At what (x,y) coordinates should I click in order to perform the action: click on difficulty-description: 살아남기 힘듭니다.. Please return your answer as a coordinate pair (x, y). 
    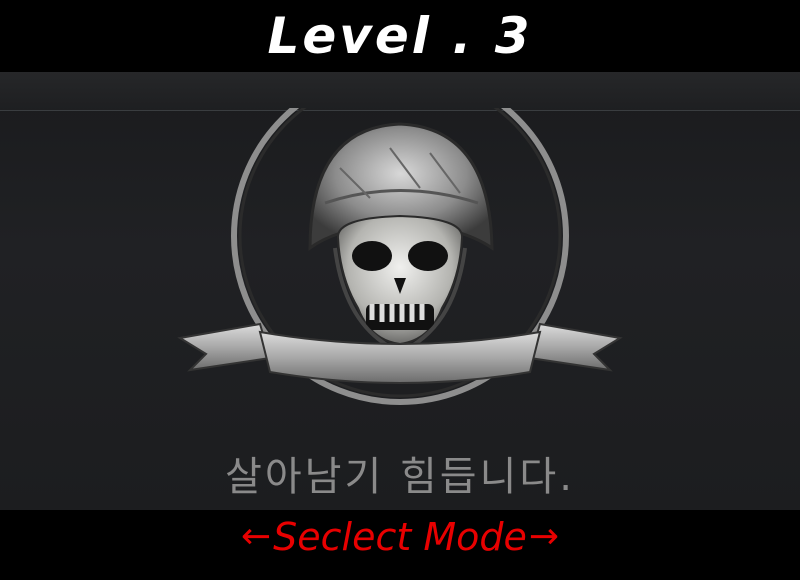
    Looking at the image, I should click on (400, 477).